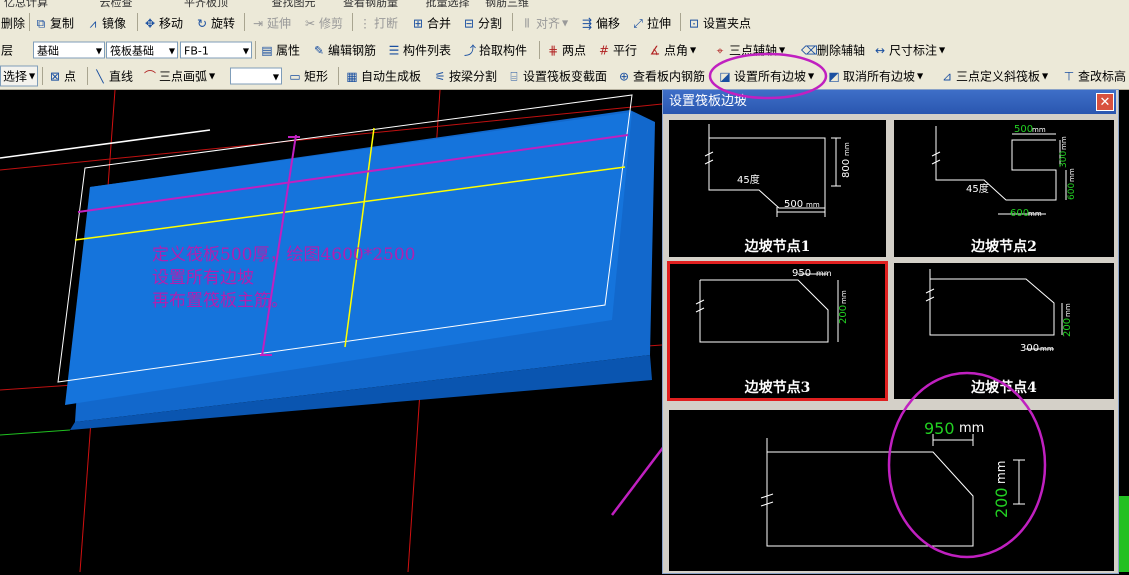 The width and height of the screenshot is (1129, 575). What do you see at coordinates (431, 23) in the screenshot?
I see `merge-button: ⊞ 合并` at bounding box center [431, 23].